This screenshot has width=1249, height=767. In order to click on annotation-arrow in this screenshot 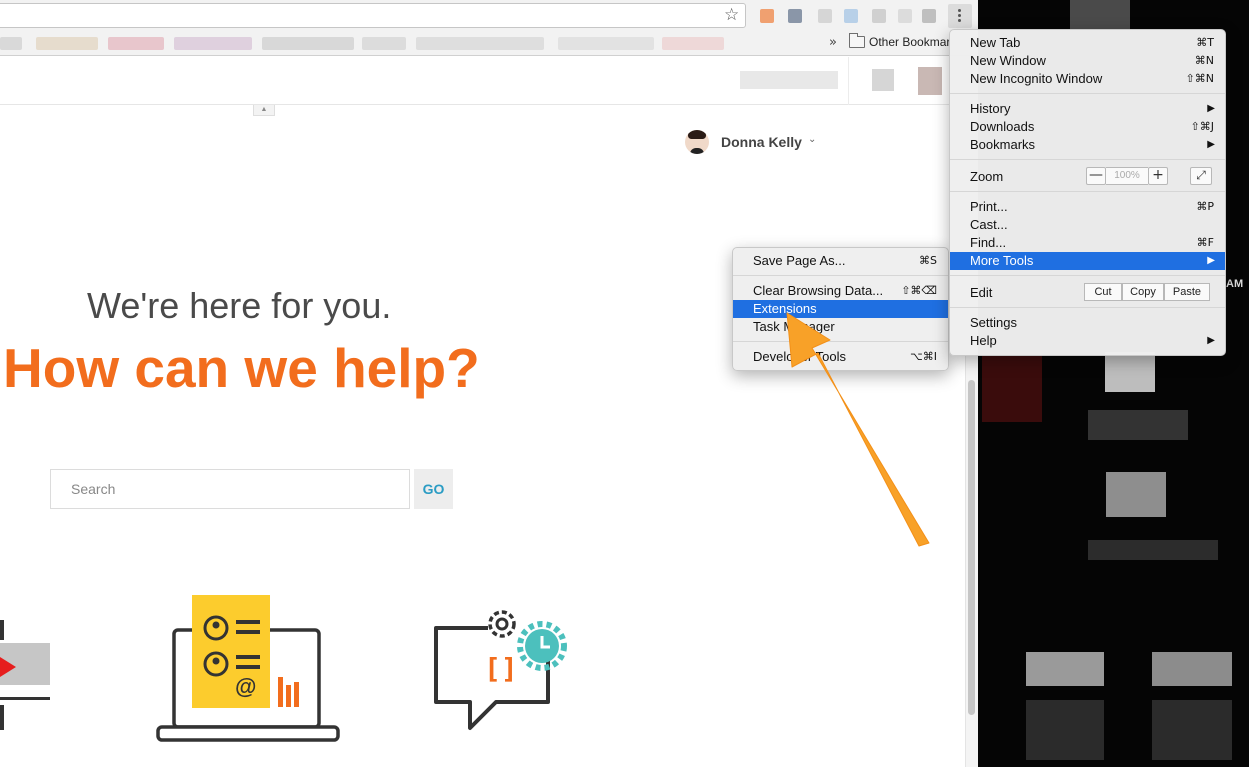, I will do `click(858, 429)`.